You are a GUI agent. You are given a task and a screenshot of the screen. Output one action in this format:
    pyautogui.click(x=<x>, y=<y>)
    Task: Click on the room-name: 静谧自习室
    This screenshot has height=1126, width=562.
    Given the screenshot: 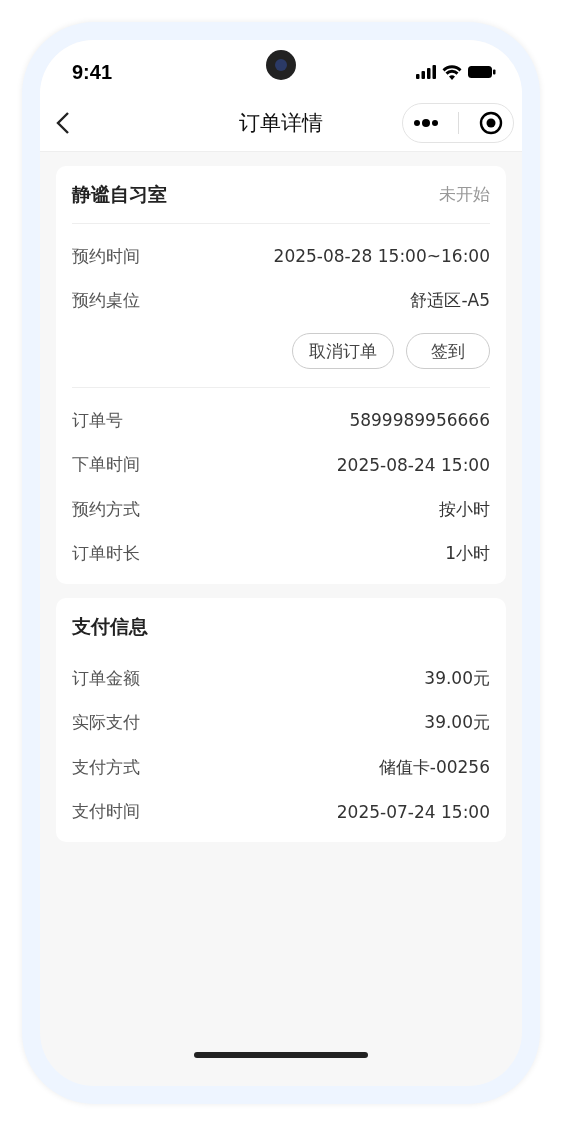 What is the action you would take?
    pyautogui.click(x=119, y=194)
    